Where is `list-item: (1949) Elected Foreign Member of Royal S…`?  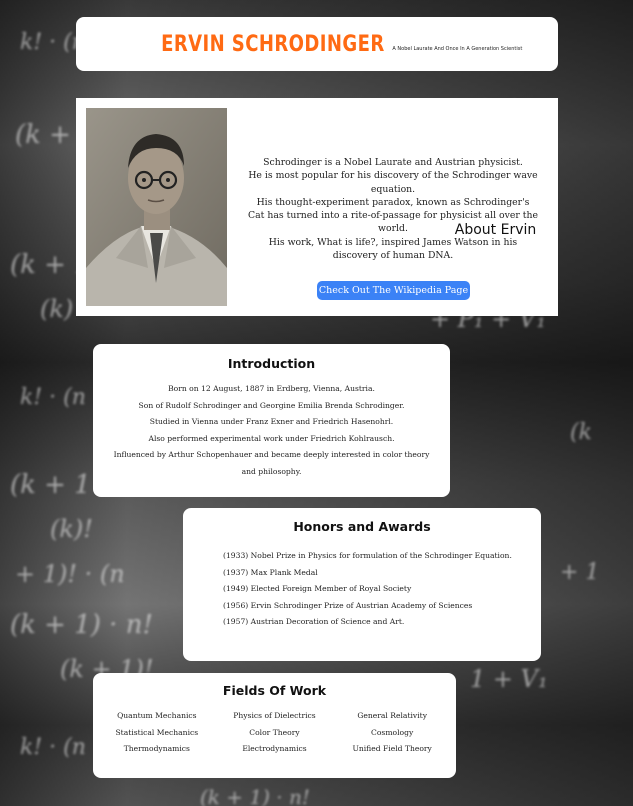
list-item: (1949) Elected Foreign Member of Royal S… is located at coordinates (317, 589).